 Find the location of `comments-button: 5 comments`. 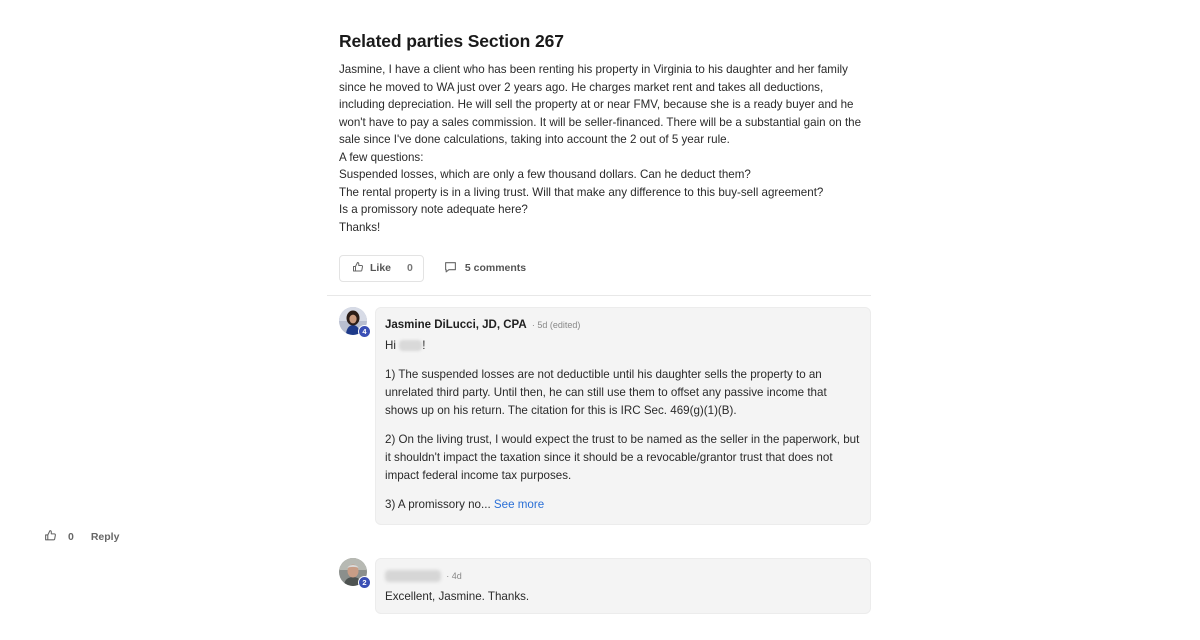

comments-button: 5 comments is located at coordinates (485, 268).